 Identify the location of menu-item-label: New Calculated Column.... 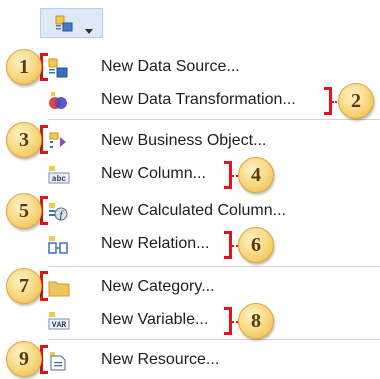
(193, 210).